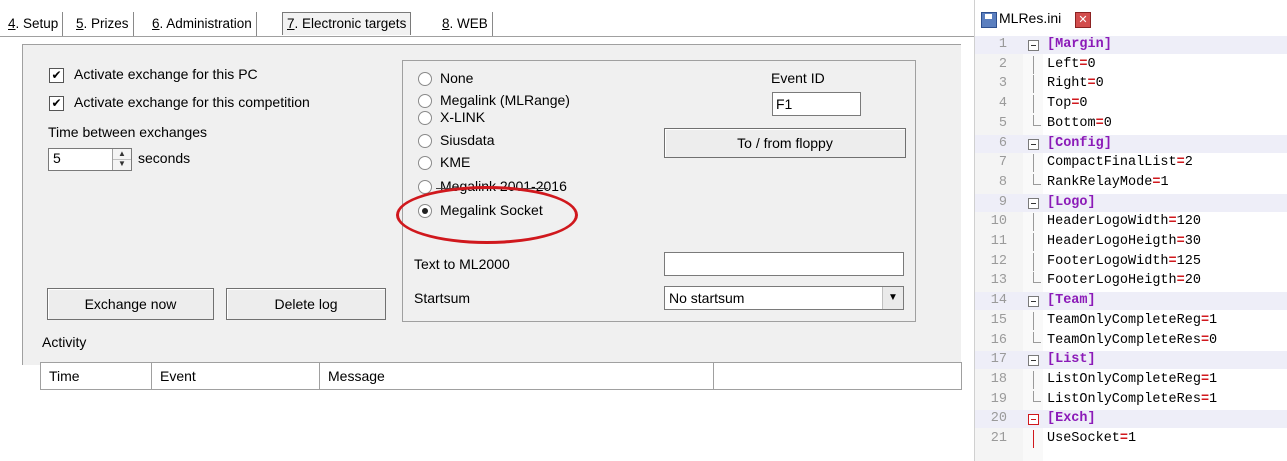 The image size is (1287, 461). Describe the element at coordinates (1071, 123) in the screenshot. I see `ini-key: Bottom` at that location.